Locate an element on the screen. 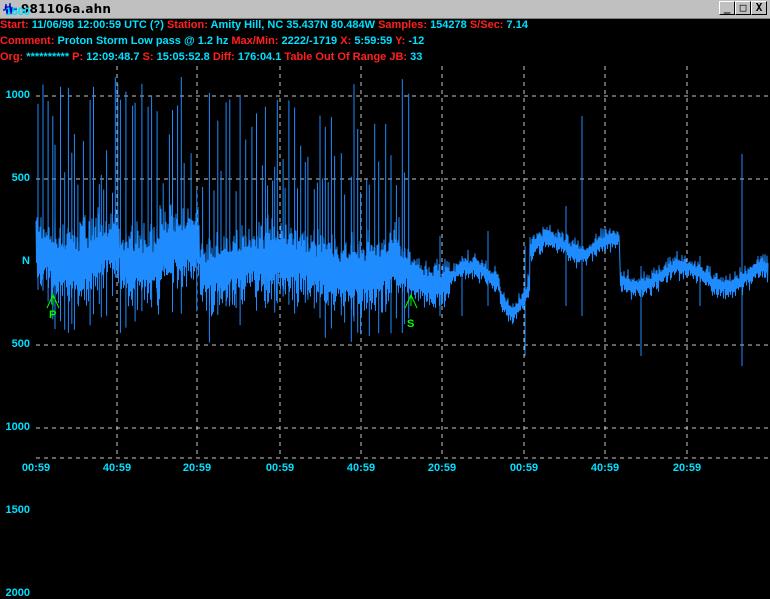 This screenshot has width=770, height=599. jb-label: JB: is located at coordinates (398, 57).